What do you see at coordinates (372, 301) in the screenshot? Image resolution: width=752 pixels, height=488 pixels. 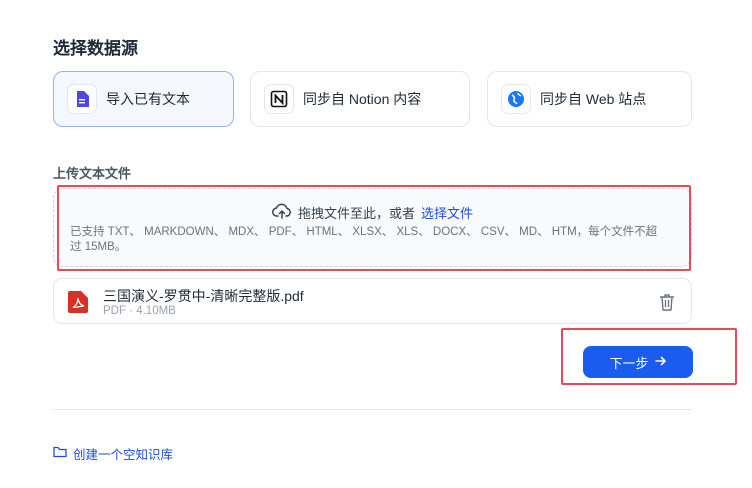 I see `uploaded-file-item: 三国演义-罗贯中-清晰完整版.pdf PDF · 4.10MB` at bounding box center [372, 301].